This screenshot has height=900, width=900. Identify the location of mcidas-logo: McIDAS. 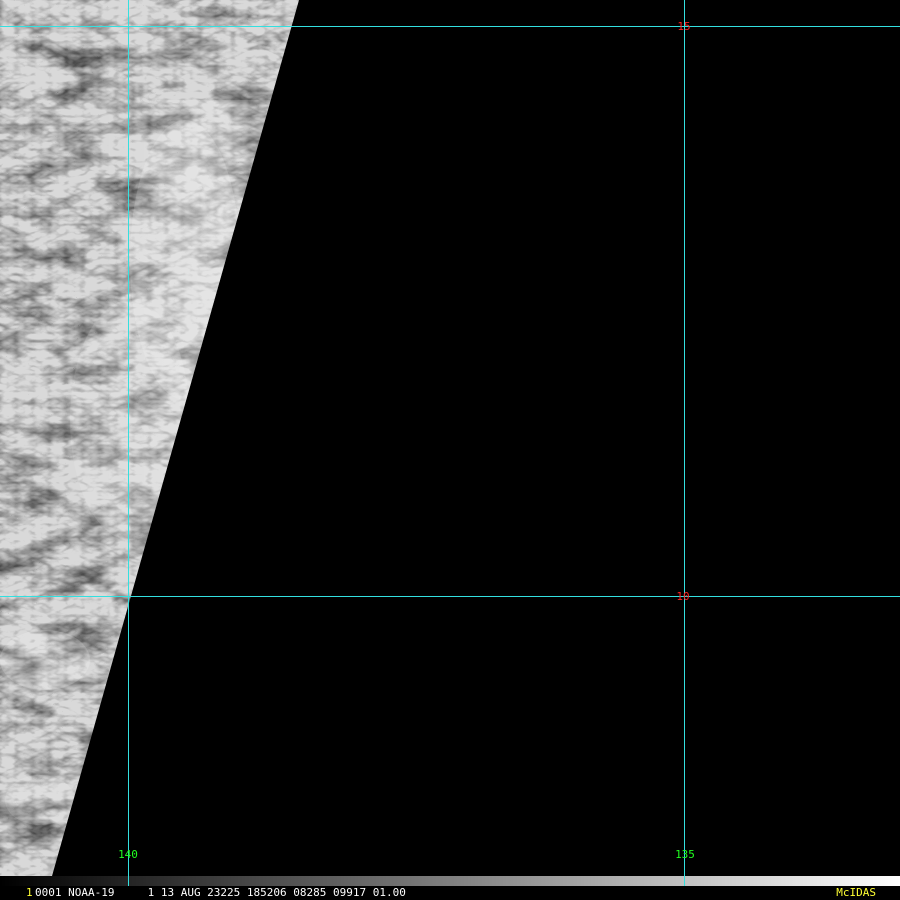
(856, 892).